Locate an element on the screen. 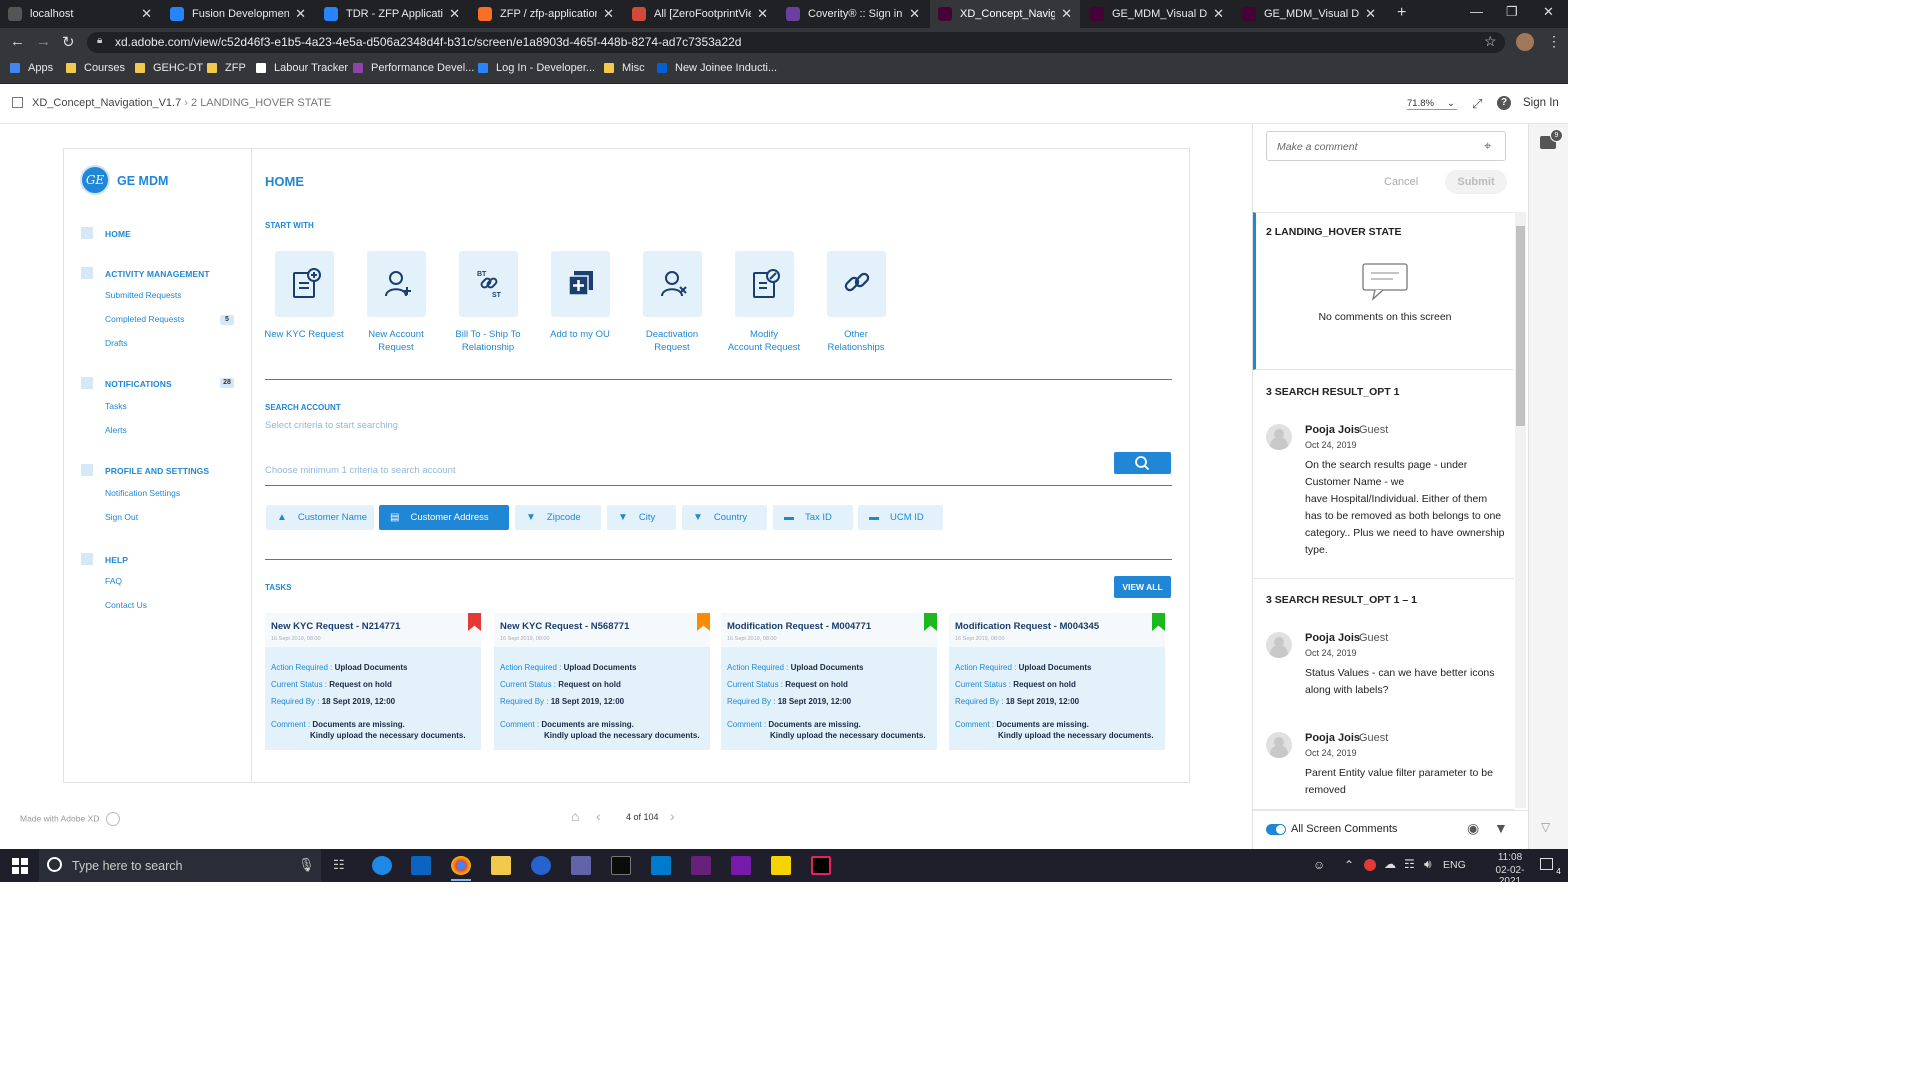 Image resolution: width=1920 pixels, height=1080 pixels. comment-group-title: 3 SEARCH RESULT_OPT 1 – 1 is located at coordinates (1341, 600).